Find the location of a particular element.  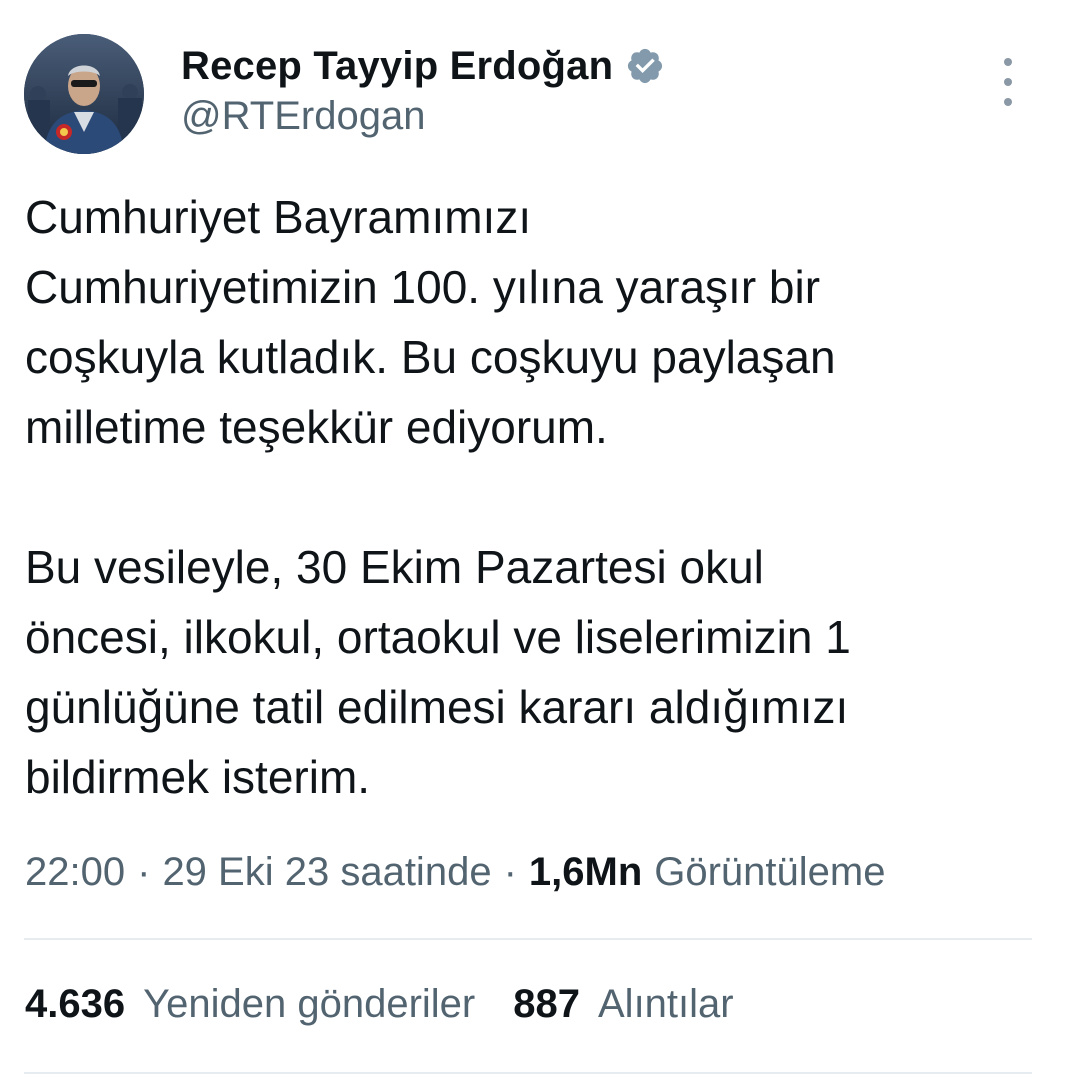

avatar-photo is located at coordinates (84, 94).